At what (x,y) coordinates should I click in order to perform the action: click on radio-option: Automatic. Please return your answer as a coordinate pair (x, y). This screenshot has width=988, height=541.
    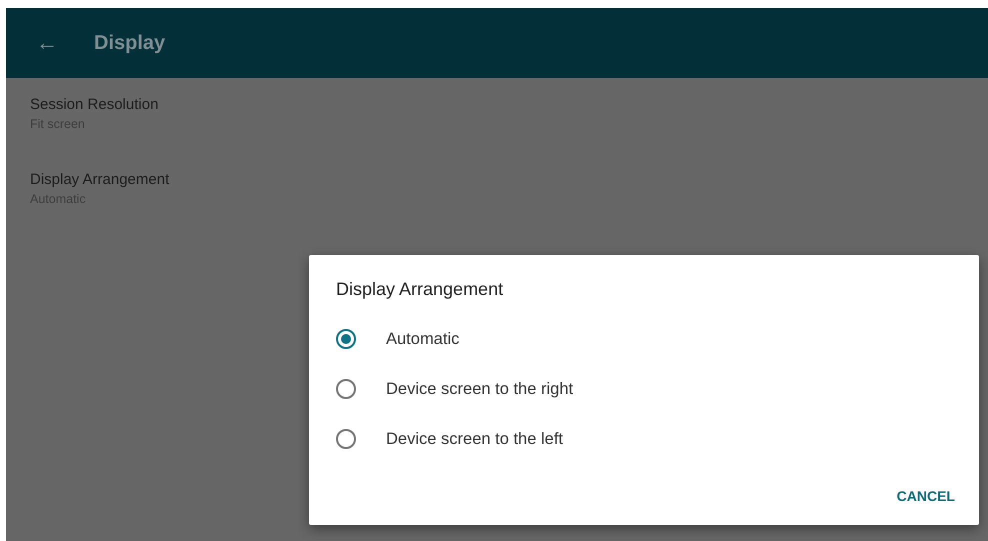
    Looking at the image, I should click on (398, 339).